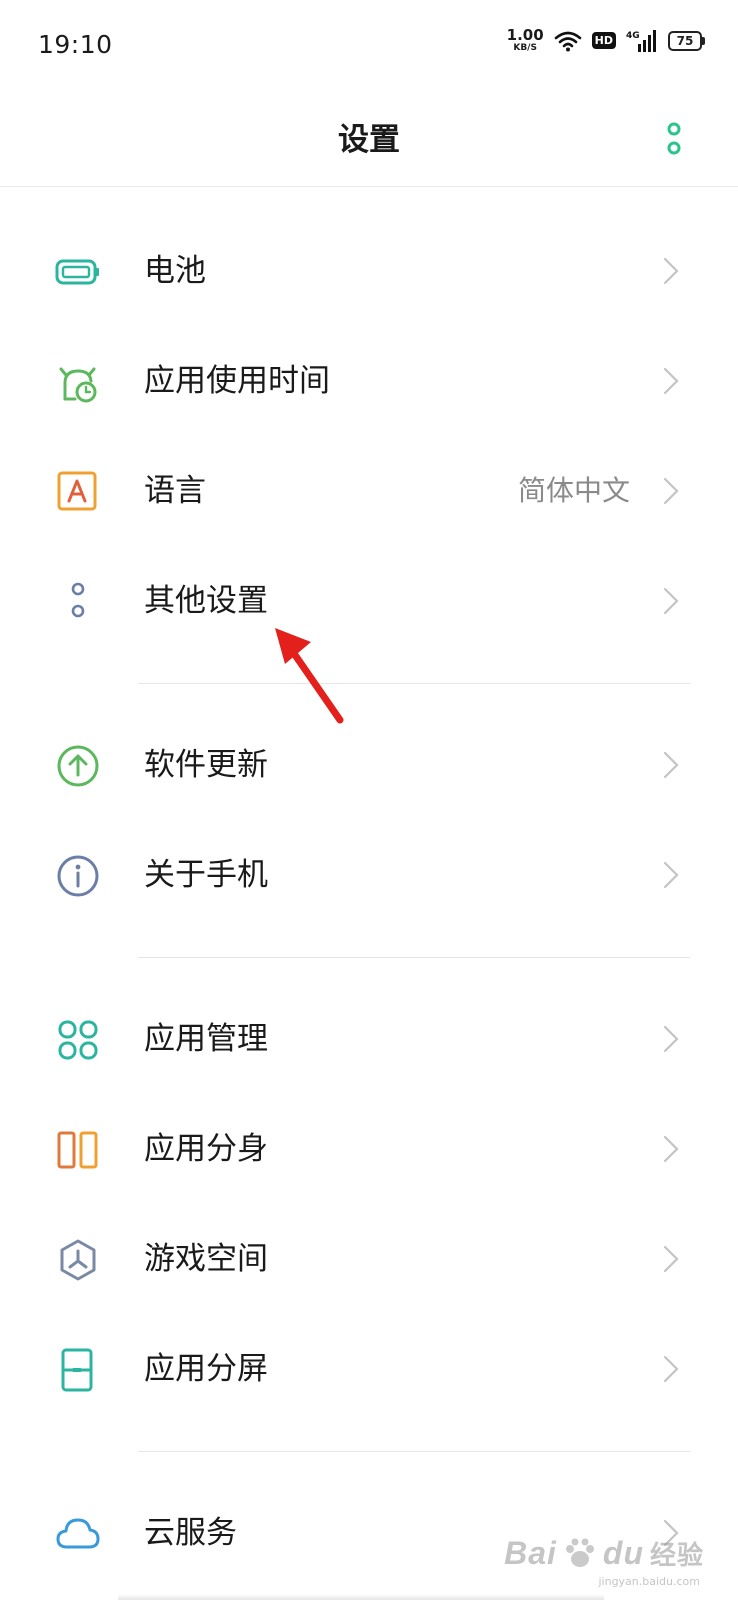 The height and width of the screenshot is (1600, 738). I want to click on settings-item-label: 语言, so click(175, 491).